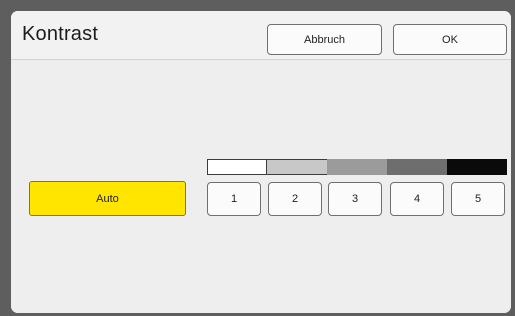 The width and height of the screenshot is (515, 316). I want to click on contrast-level-1-button: 1, so click(234, 199).